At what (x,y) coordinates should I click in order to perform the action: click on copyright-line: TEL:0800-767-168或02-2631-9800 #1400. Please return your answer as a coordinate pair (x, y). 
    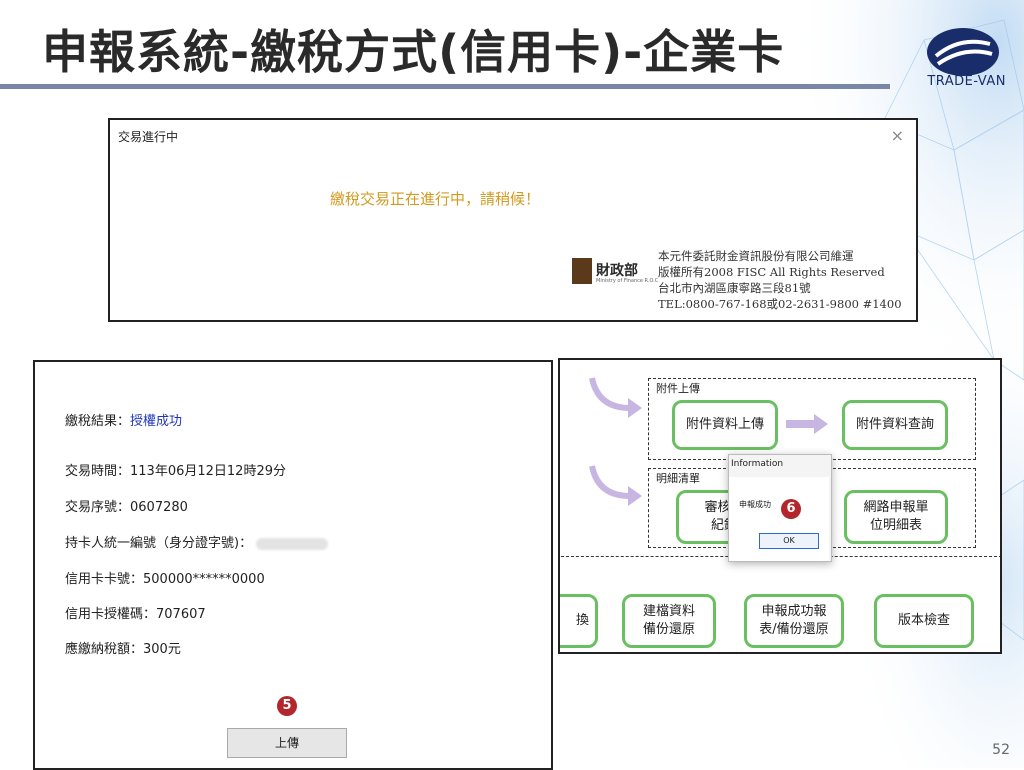
    Looking at the image, I should click on (780, 304).